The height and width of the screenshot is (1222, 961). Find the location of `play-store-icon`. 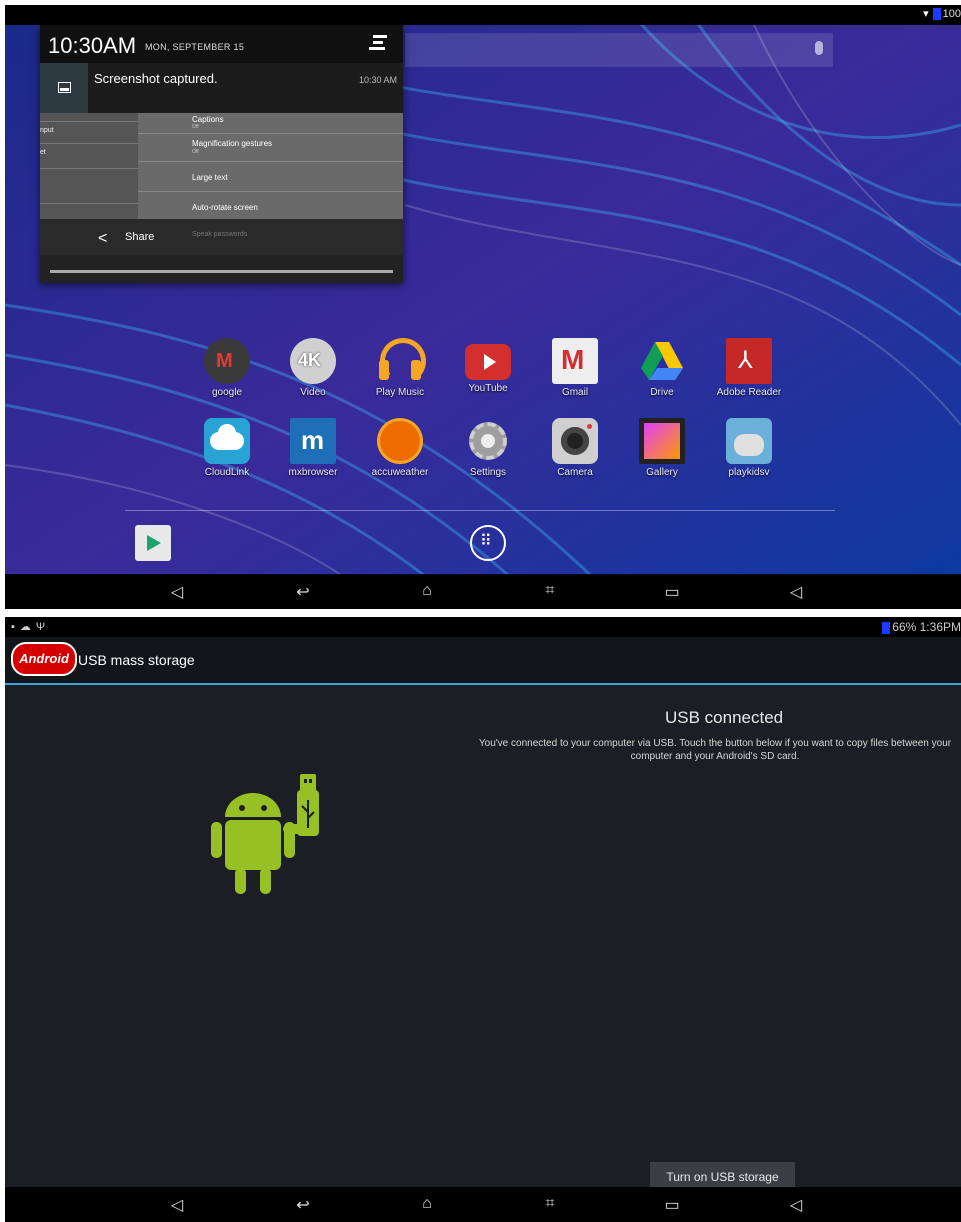

play-store-icon is located at coordinates (153, 543).